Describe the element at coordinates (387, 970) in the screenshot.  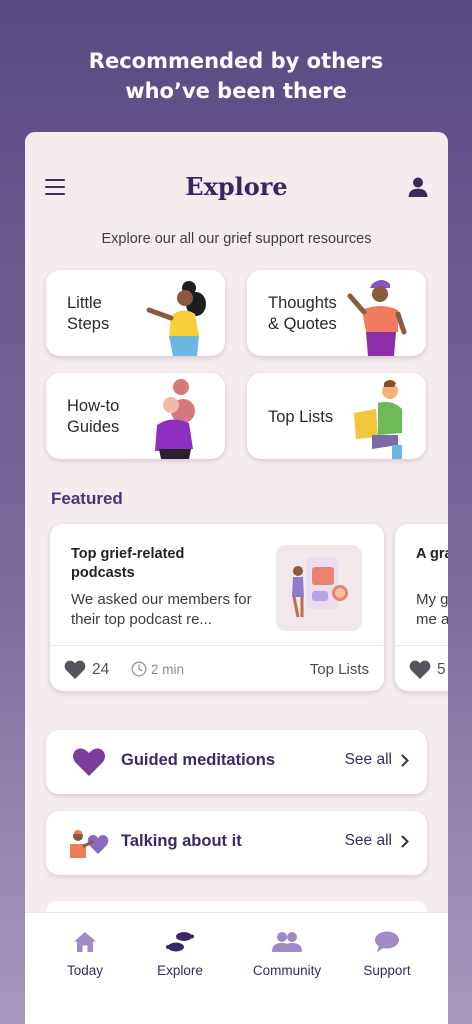
I see `tab-label: Support` at that location.